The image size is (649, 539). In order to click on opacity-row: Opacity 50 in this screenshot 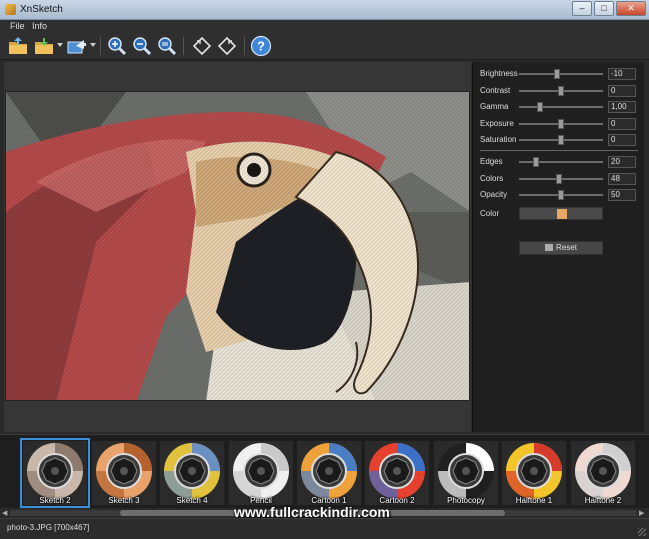, I will do `click(559, 195)`.